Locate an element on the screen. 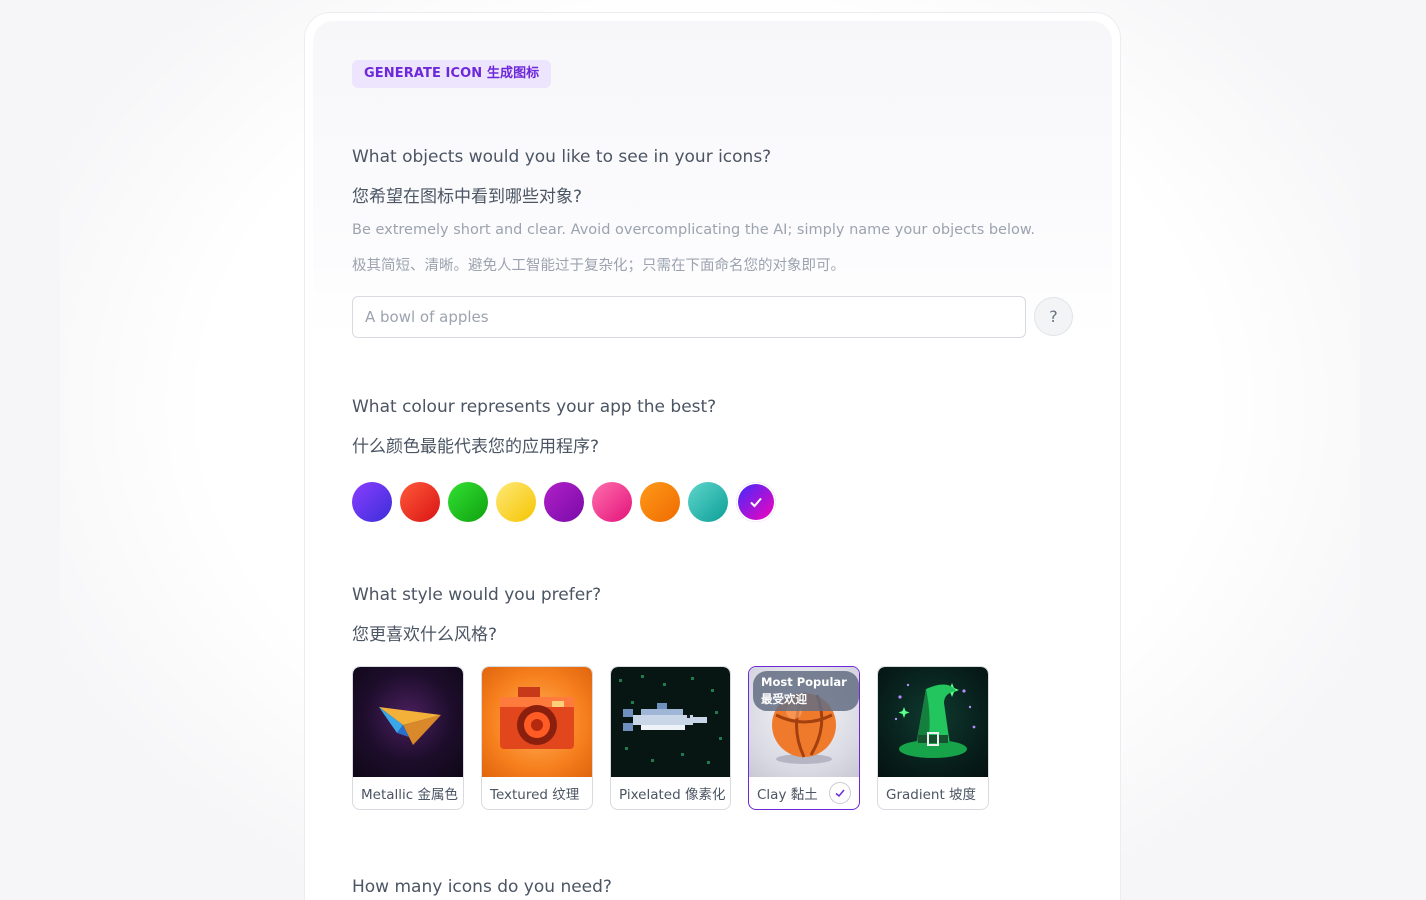  colour-swatch-red is located at coordinates (420, 502).